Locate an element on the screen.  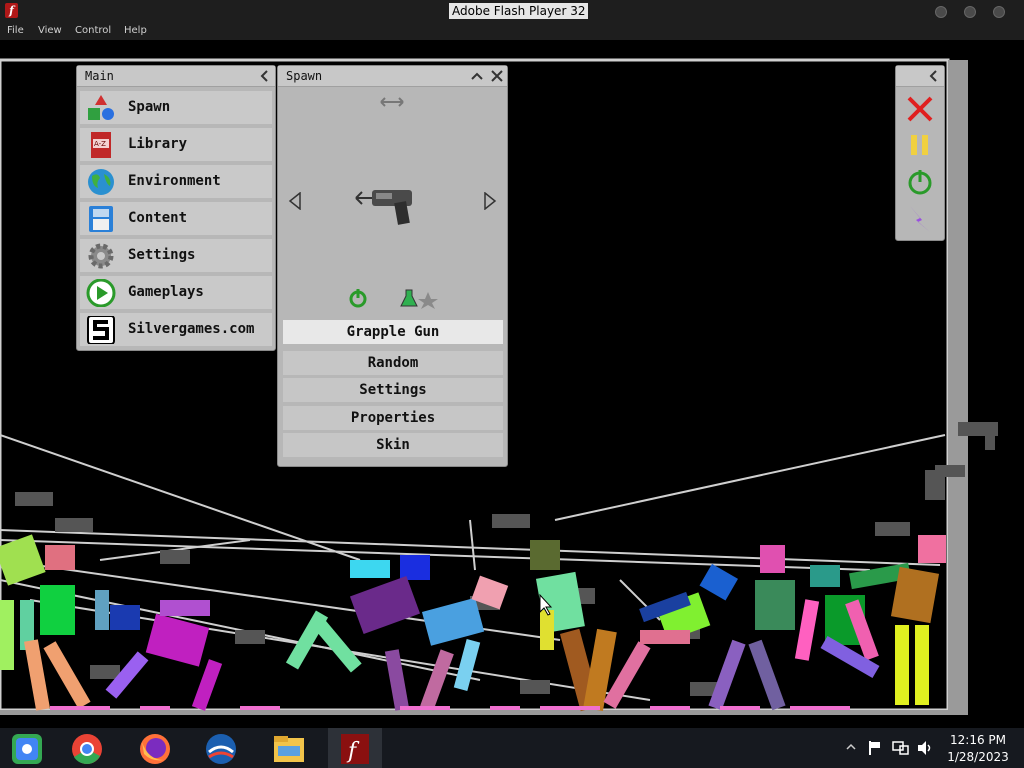
gear-icon is located at coordinates (101, 256).